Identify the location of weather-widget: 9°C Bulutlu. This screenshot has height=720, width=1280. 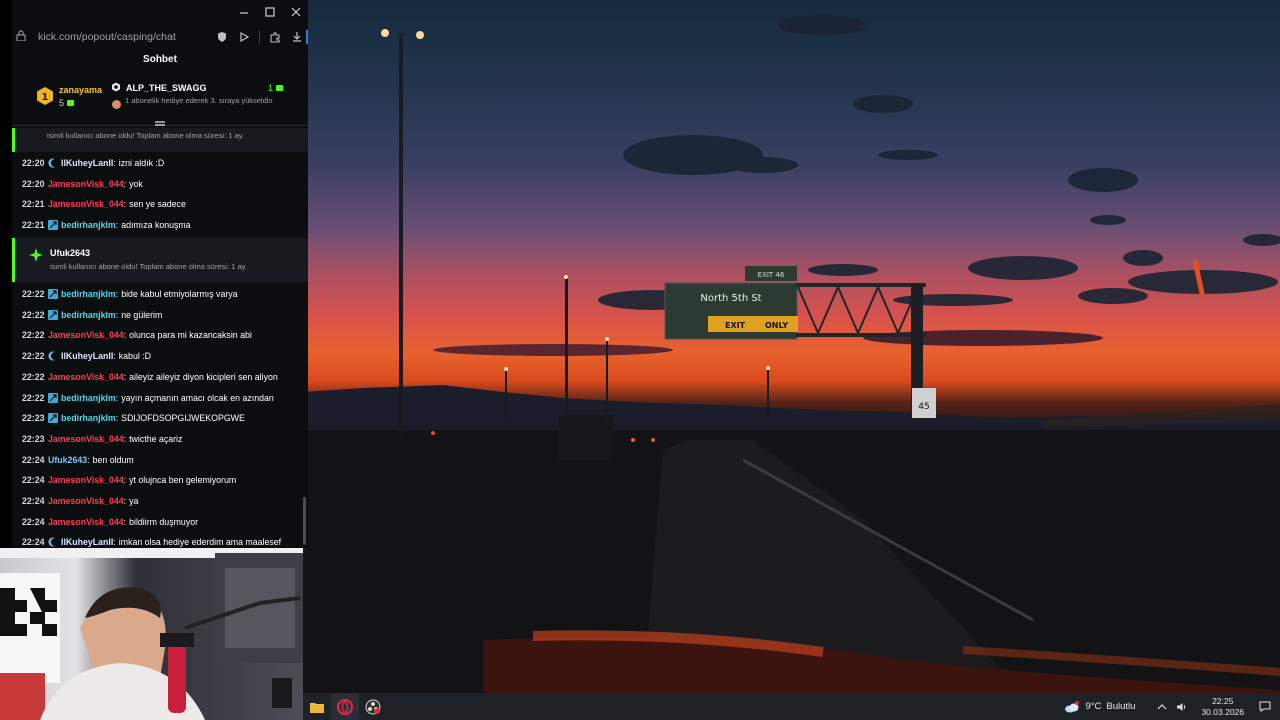
(1100, 706).